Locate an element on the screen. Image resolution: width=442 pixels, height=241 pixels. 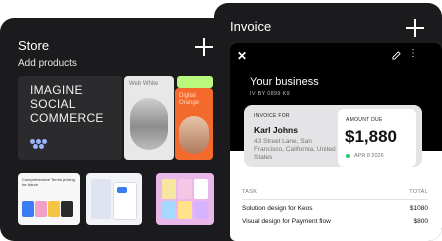
product-tile-pricing: Comprehensive Terms pricing for future is located at coordinates (49, 199).